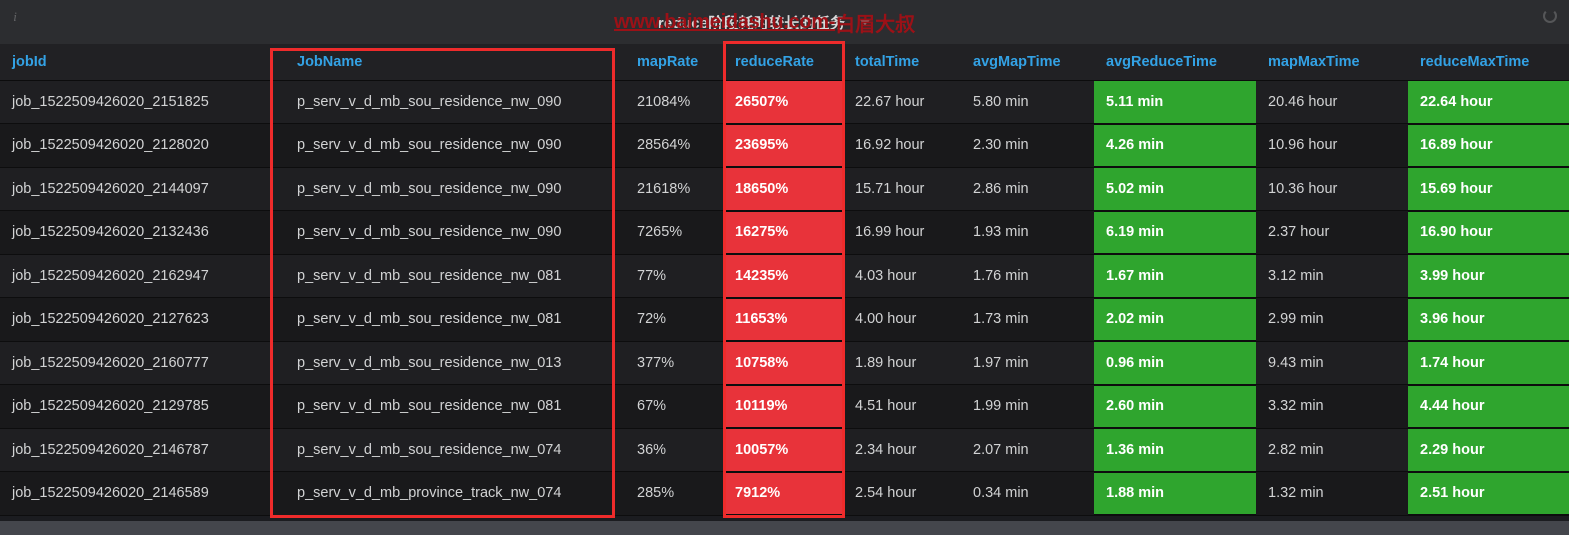 This screenshot has width=1569, height=535. I want to click on cell-maprate: 21084%, so click(674, 102).